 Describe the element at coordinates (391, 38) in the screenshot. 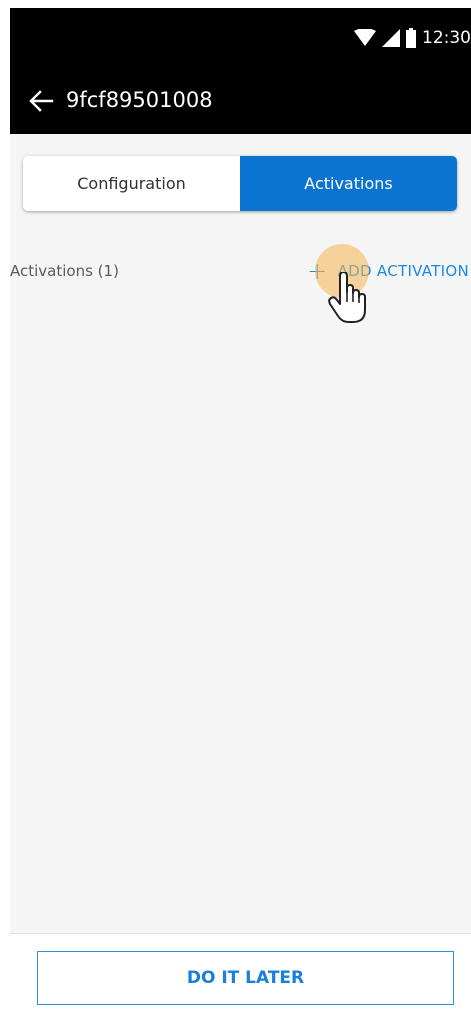

I see `signal-icon` at that location.